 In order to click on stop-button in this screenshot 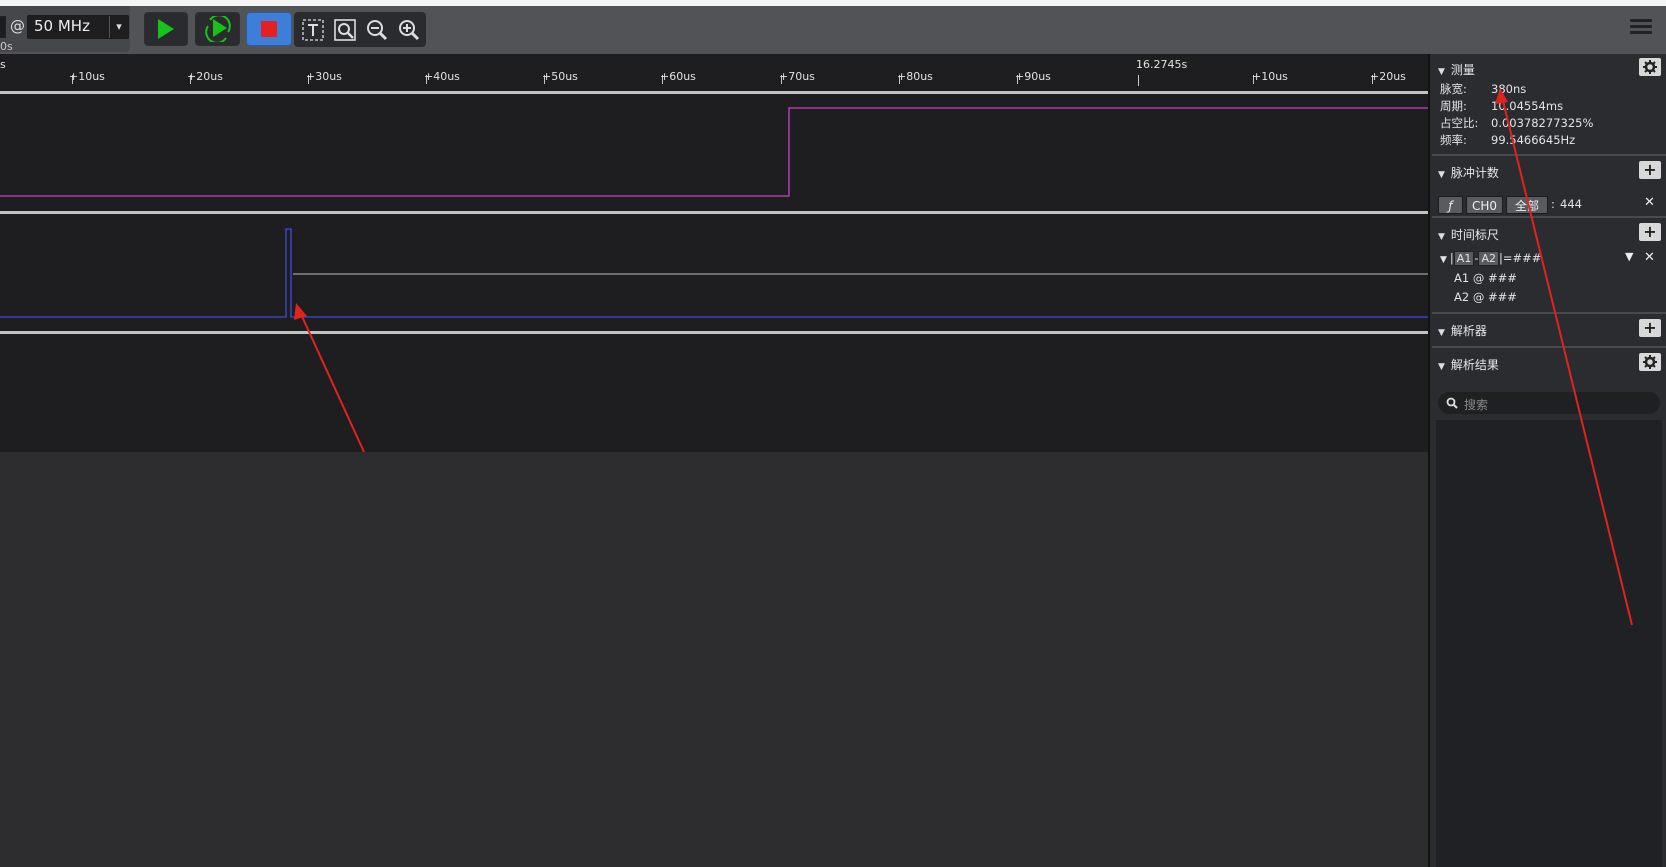, I will do `click(269, 29)`.